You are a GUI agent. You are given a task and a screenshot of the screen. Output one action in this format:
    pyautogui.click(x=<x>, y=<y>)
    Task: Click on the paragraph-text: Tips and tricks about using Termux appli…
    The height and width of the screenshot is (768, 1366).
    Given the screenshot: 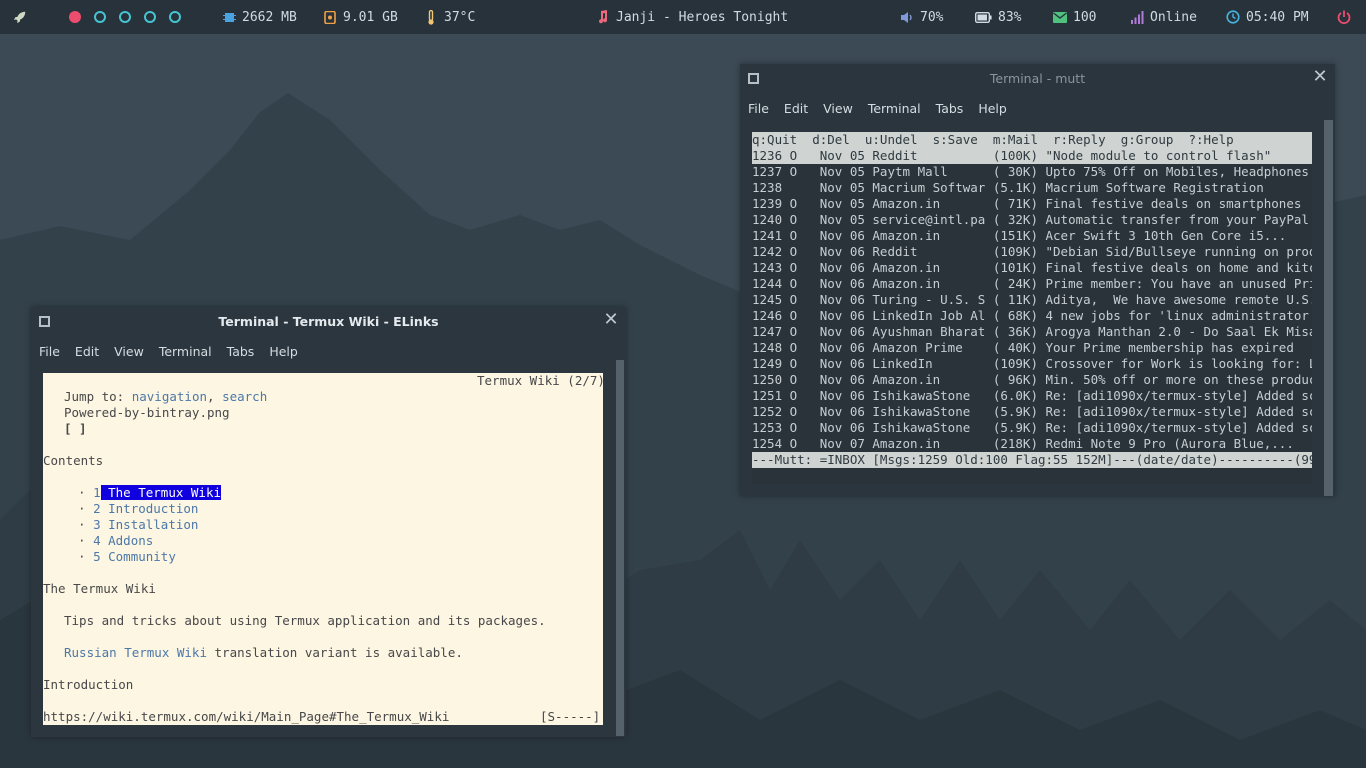 What is the action you would take?
    pyautogui.click(x=305, y=620)
    